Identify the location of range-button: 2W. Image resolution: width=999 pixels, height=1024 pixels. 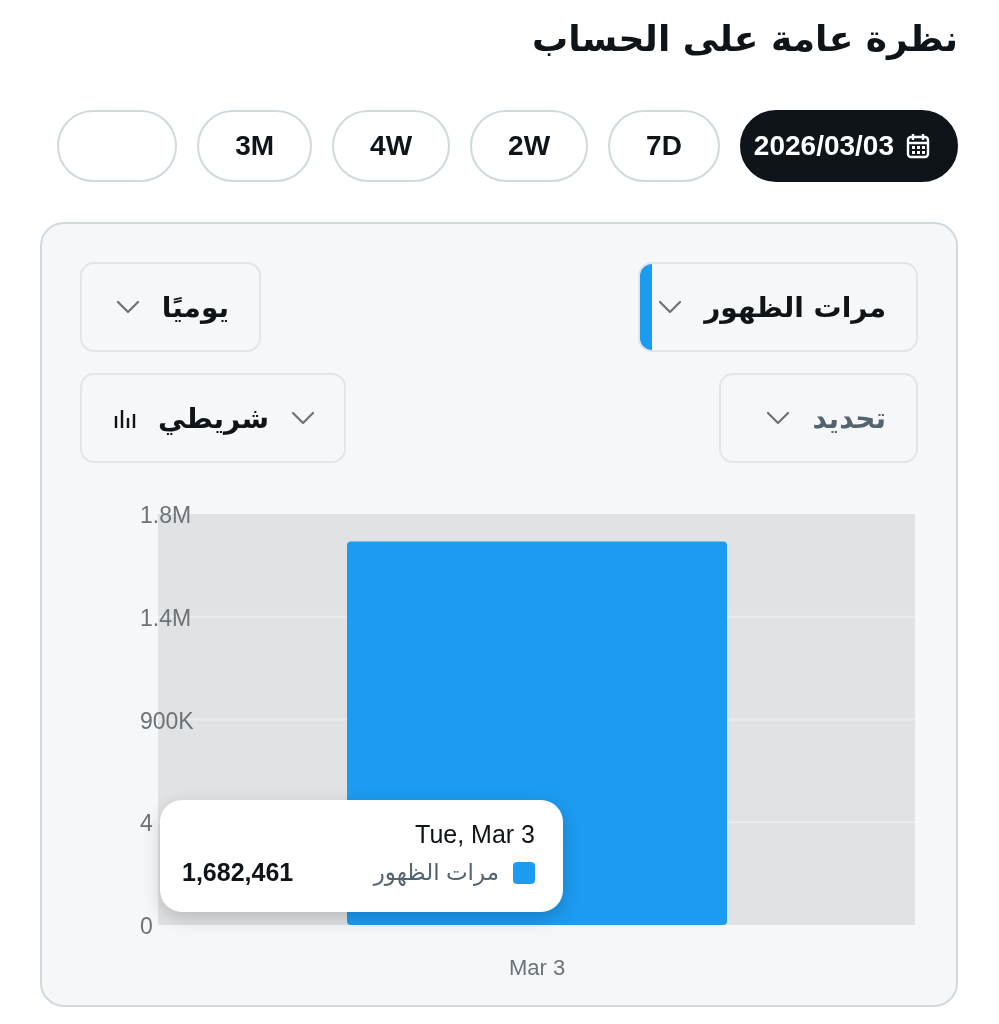
(529, 146).